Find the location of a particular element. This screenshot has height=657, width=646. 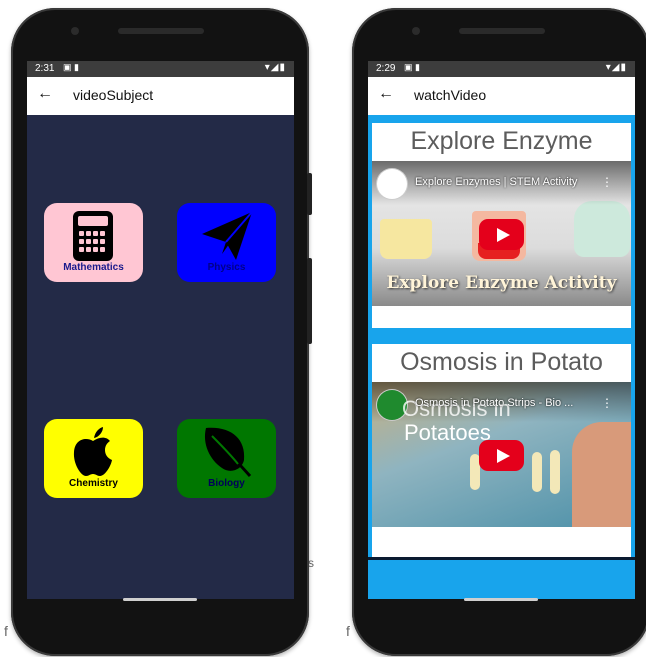

status-bar: 2:29 ▣ ▮ ▾◢▮ is located at coordinates (501, 69).